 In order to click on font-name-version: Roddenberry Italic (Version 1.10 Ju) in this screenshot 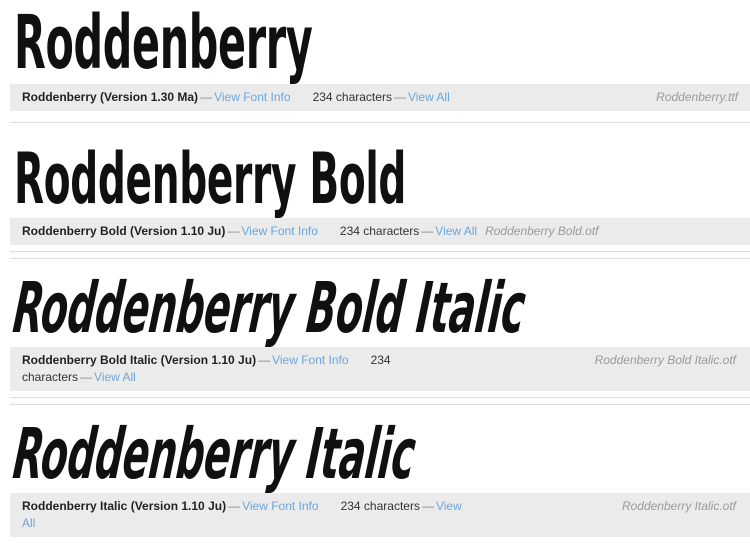, I will do `click(124, 506)`.